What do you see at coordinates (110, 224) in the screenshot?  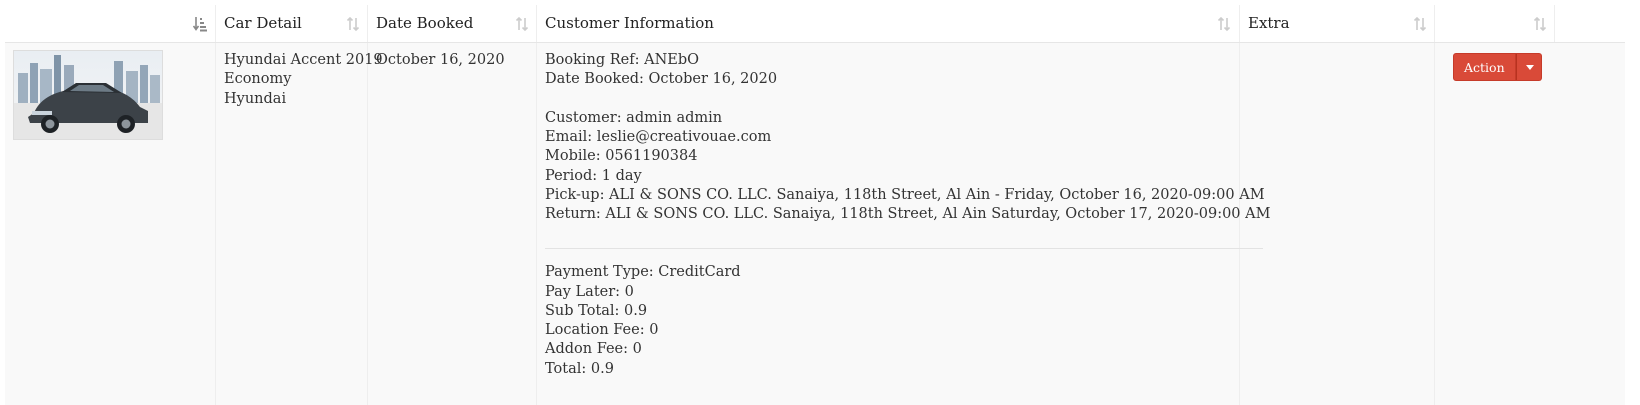 I see `image-cell` at bounding box center [110, 224].